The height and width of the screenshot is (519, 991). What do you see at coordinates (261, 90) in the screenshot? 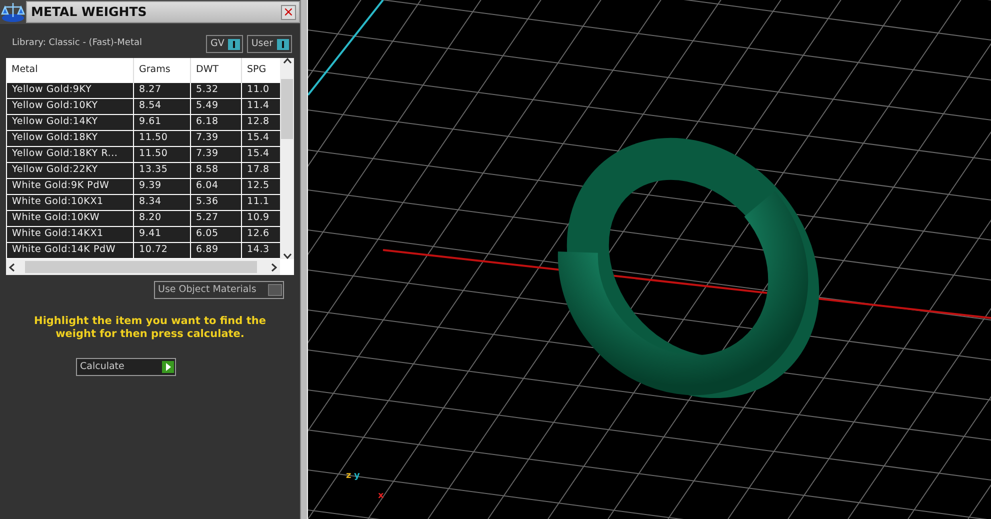
I see `table-cell: 11.0` at bounding box center [261, 90].